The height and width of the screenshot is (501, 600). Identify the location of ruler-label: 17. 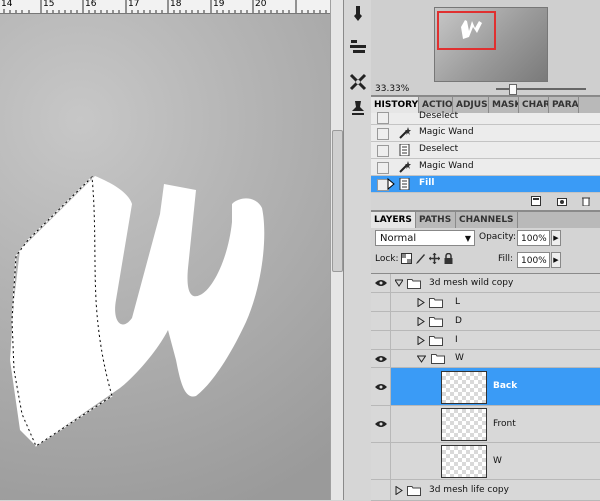
(134, 4).